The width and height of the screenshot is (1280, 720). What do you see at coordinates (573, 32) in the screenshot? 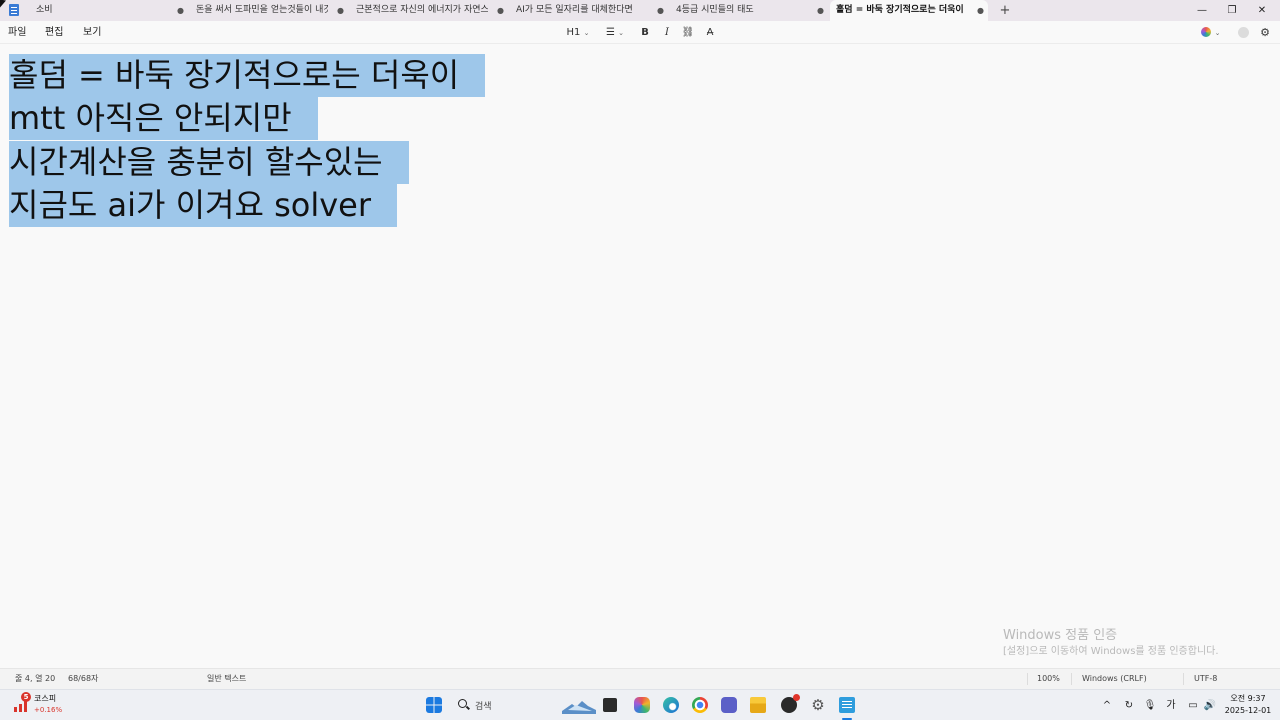
I see `heading-label: H1` at bounding box center [573, 32].